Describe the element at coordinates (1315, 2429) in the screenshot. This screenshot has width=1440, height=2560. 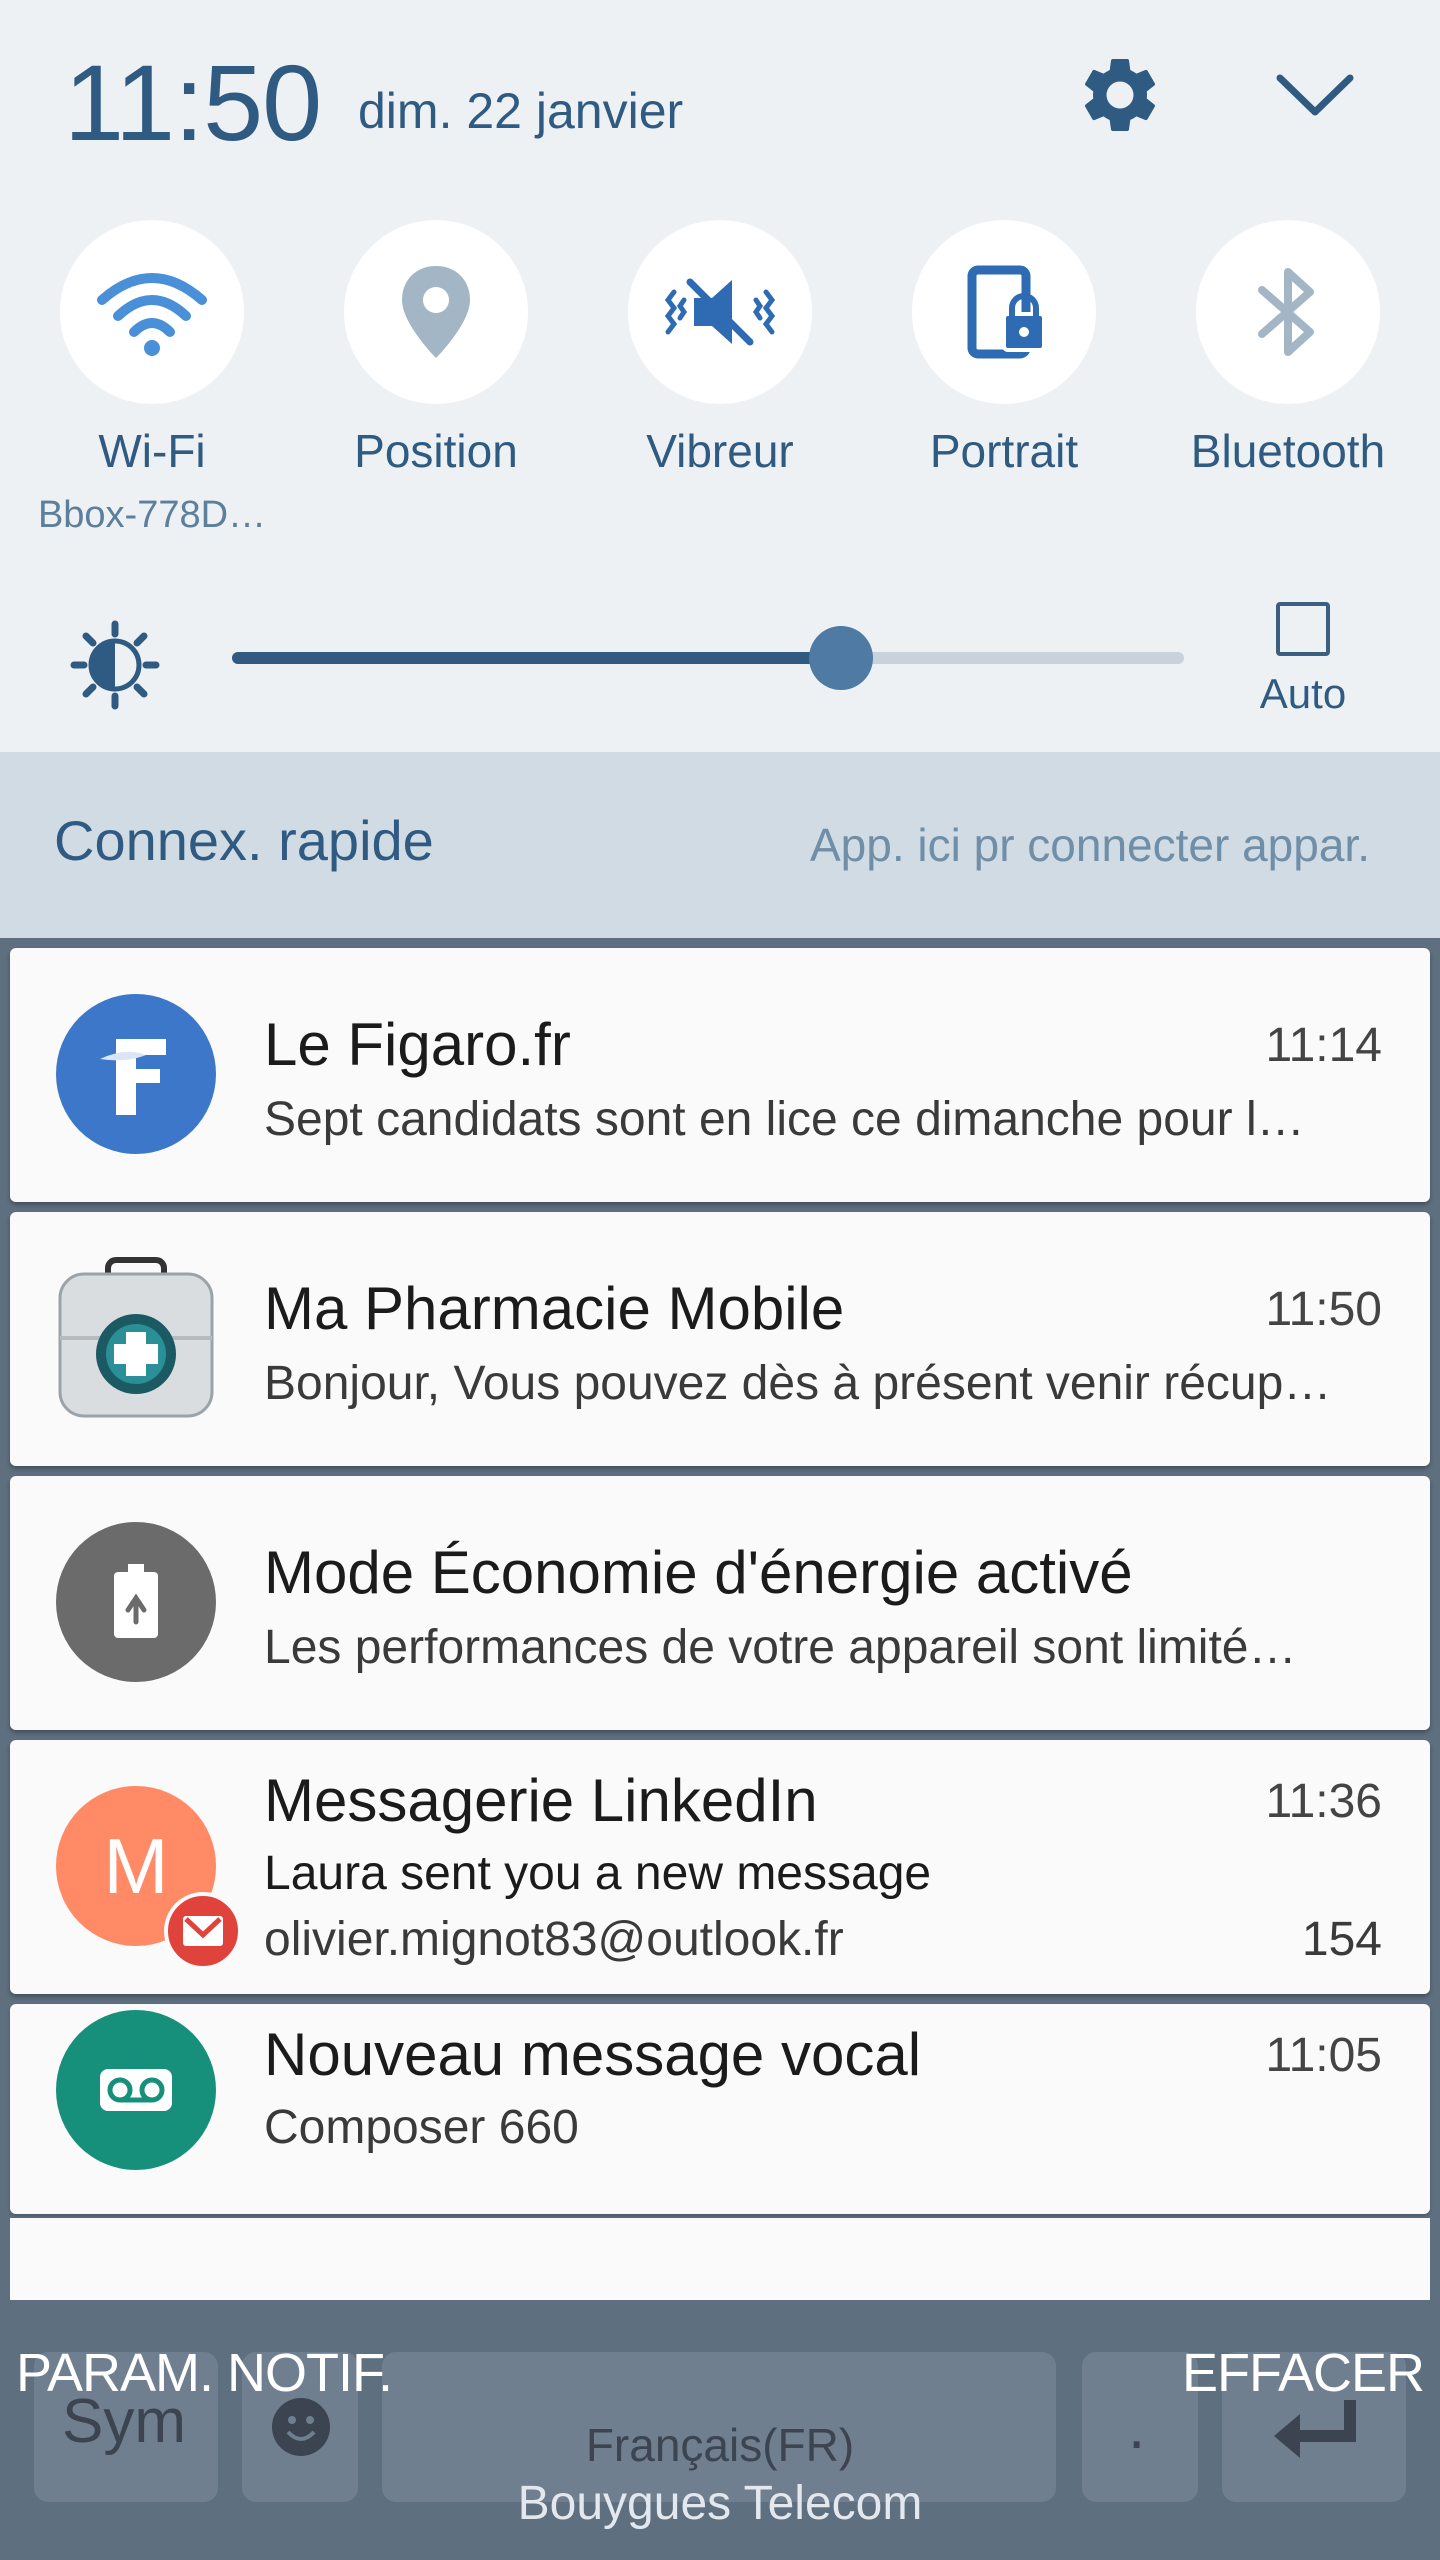
I see `enter-arrow-icon` at that location.